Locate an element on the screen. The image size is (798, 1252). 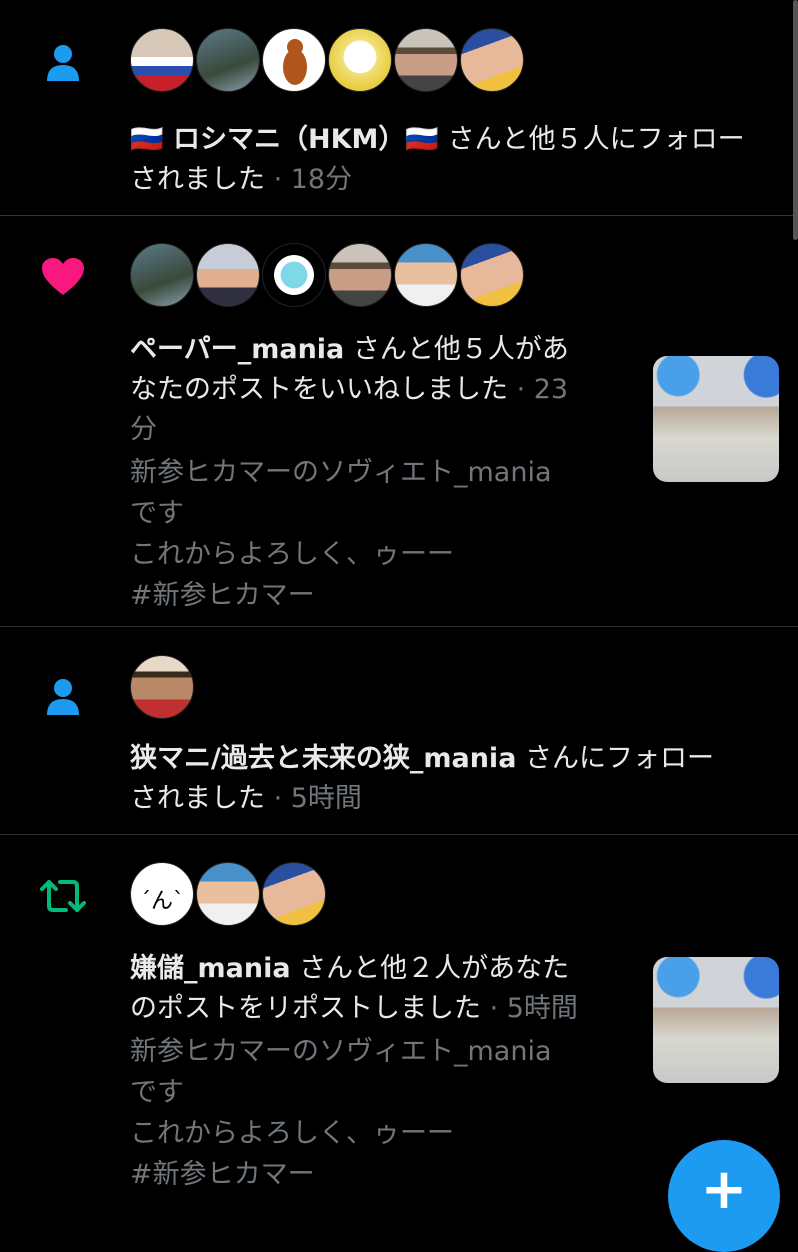
plus-icon: + is located at coordinates (724, 1189).